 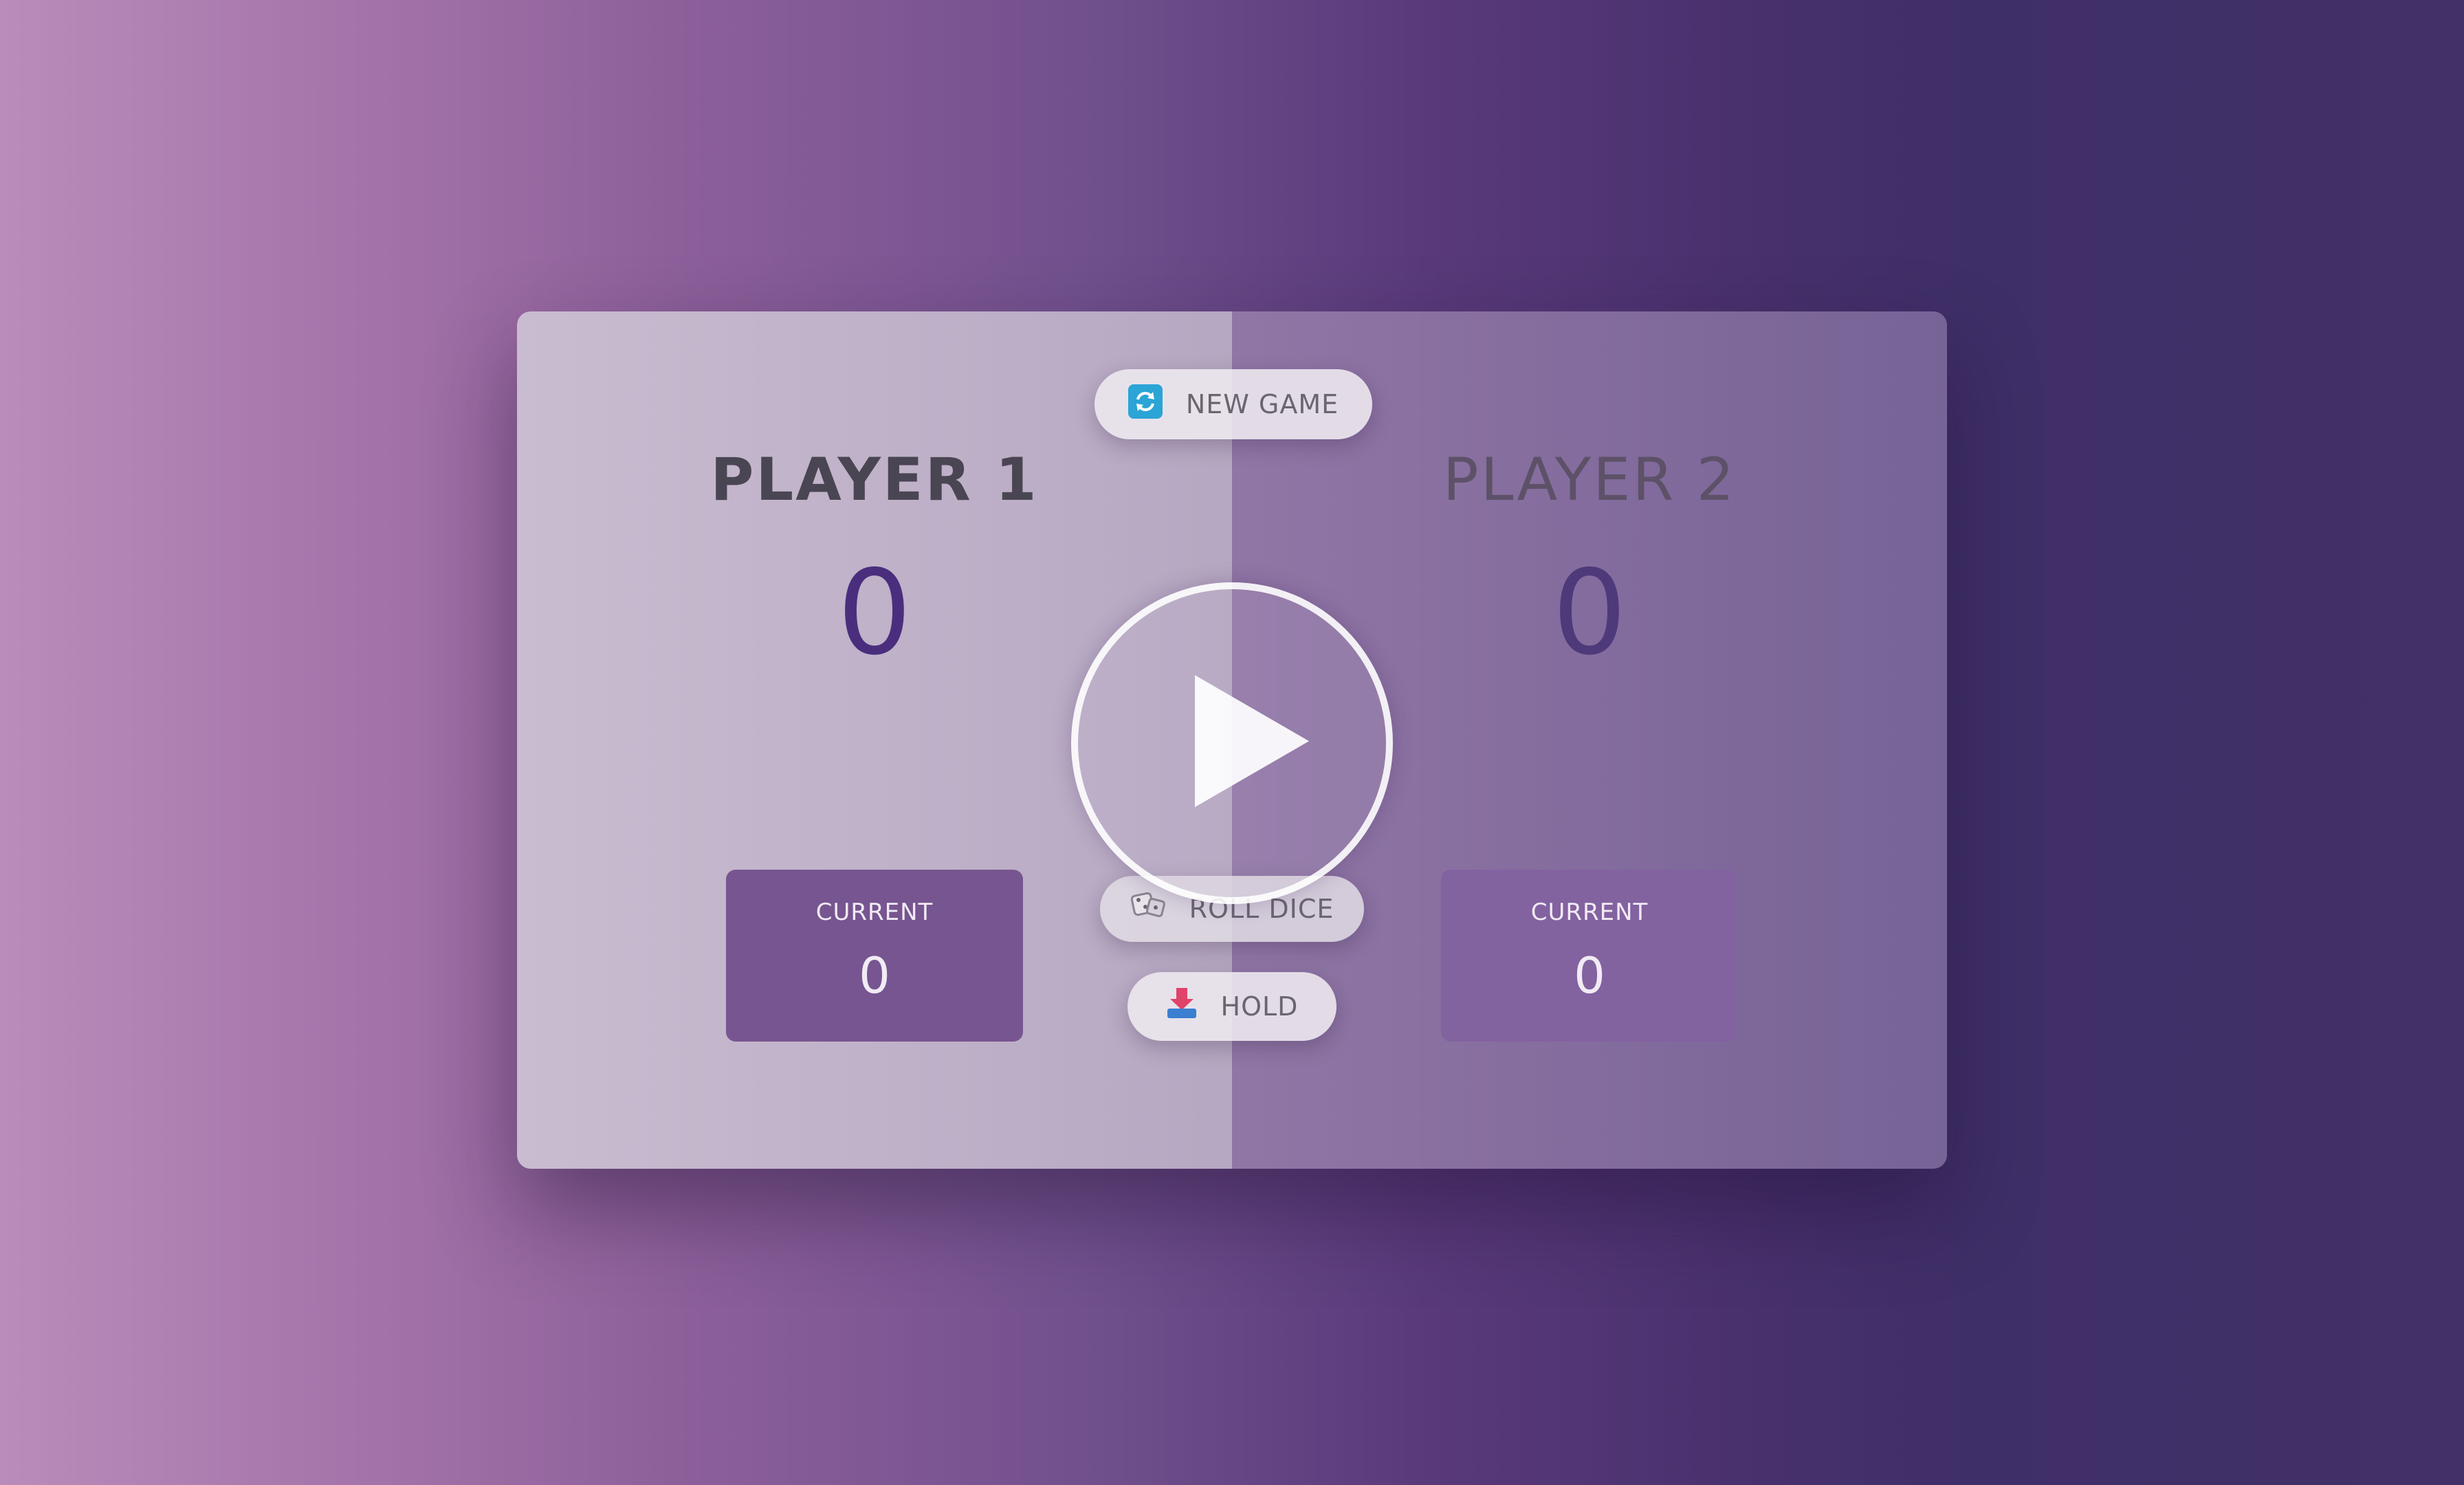 What do you see at coordinates (1589, 912) in the screenshot?
I see `player-2-current-label: CURRENT` at bounding box center [1589, 912].